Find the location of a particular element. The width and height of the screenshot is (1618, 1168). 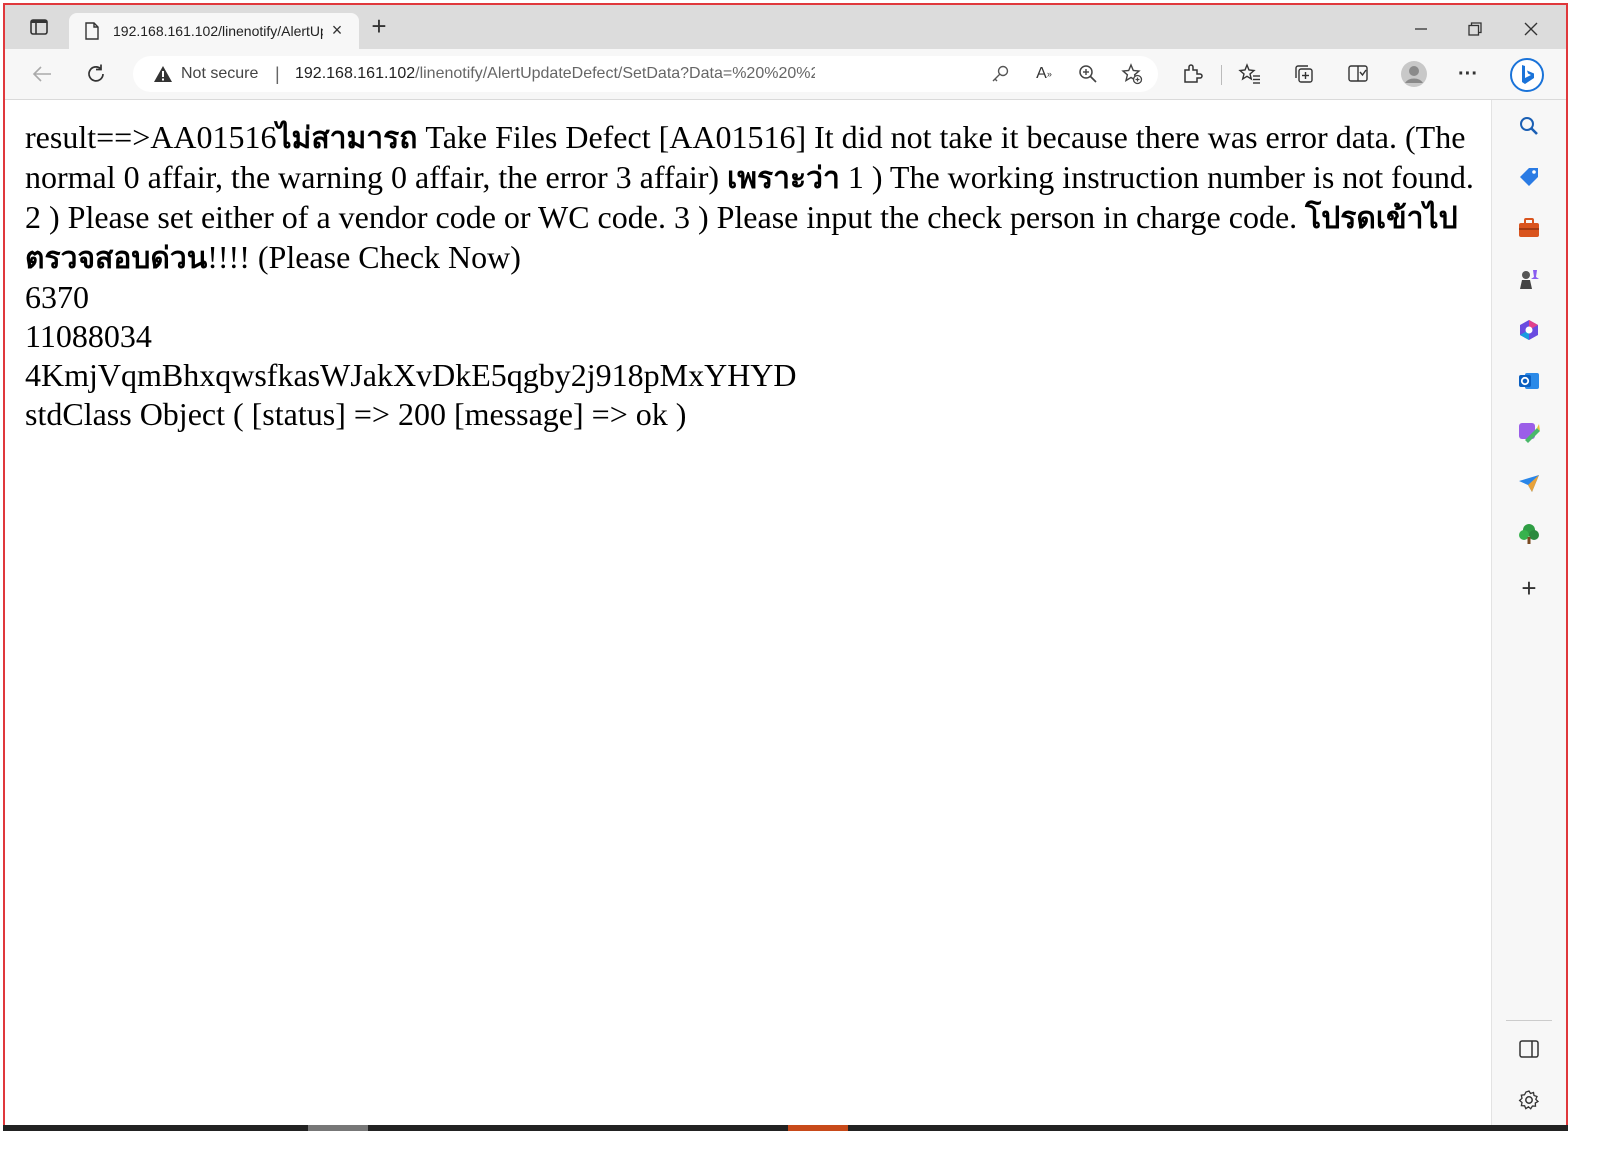

close-window-icon is located at coordinates (1531, 29).